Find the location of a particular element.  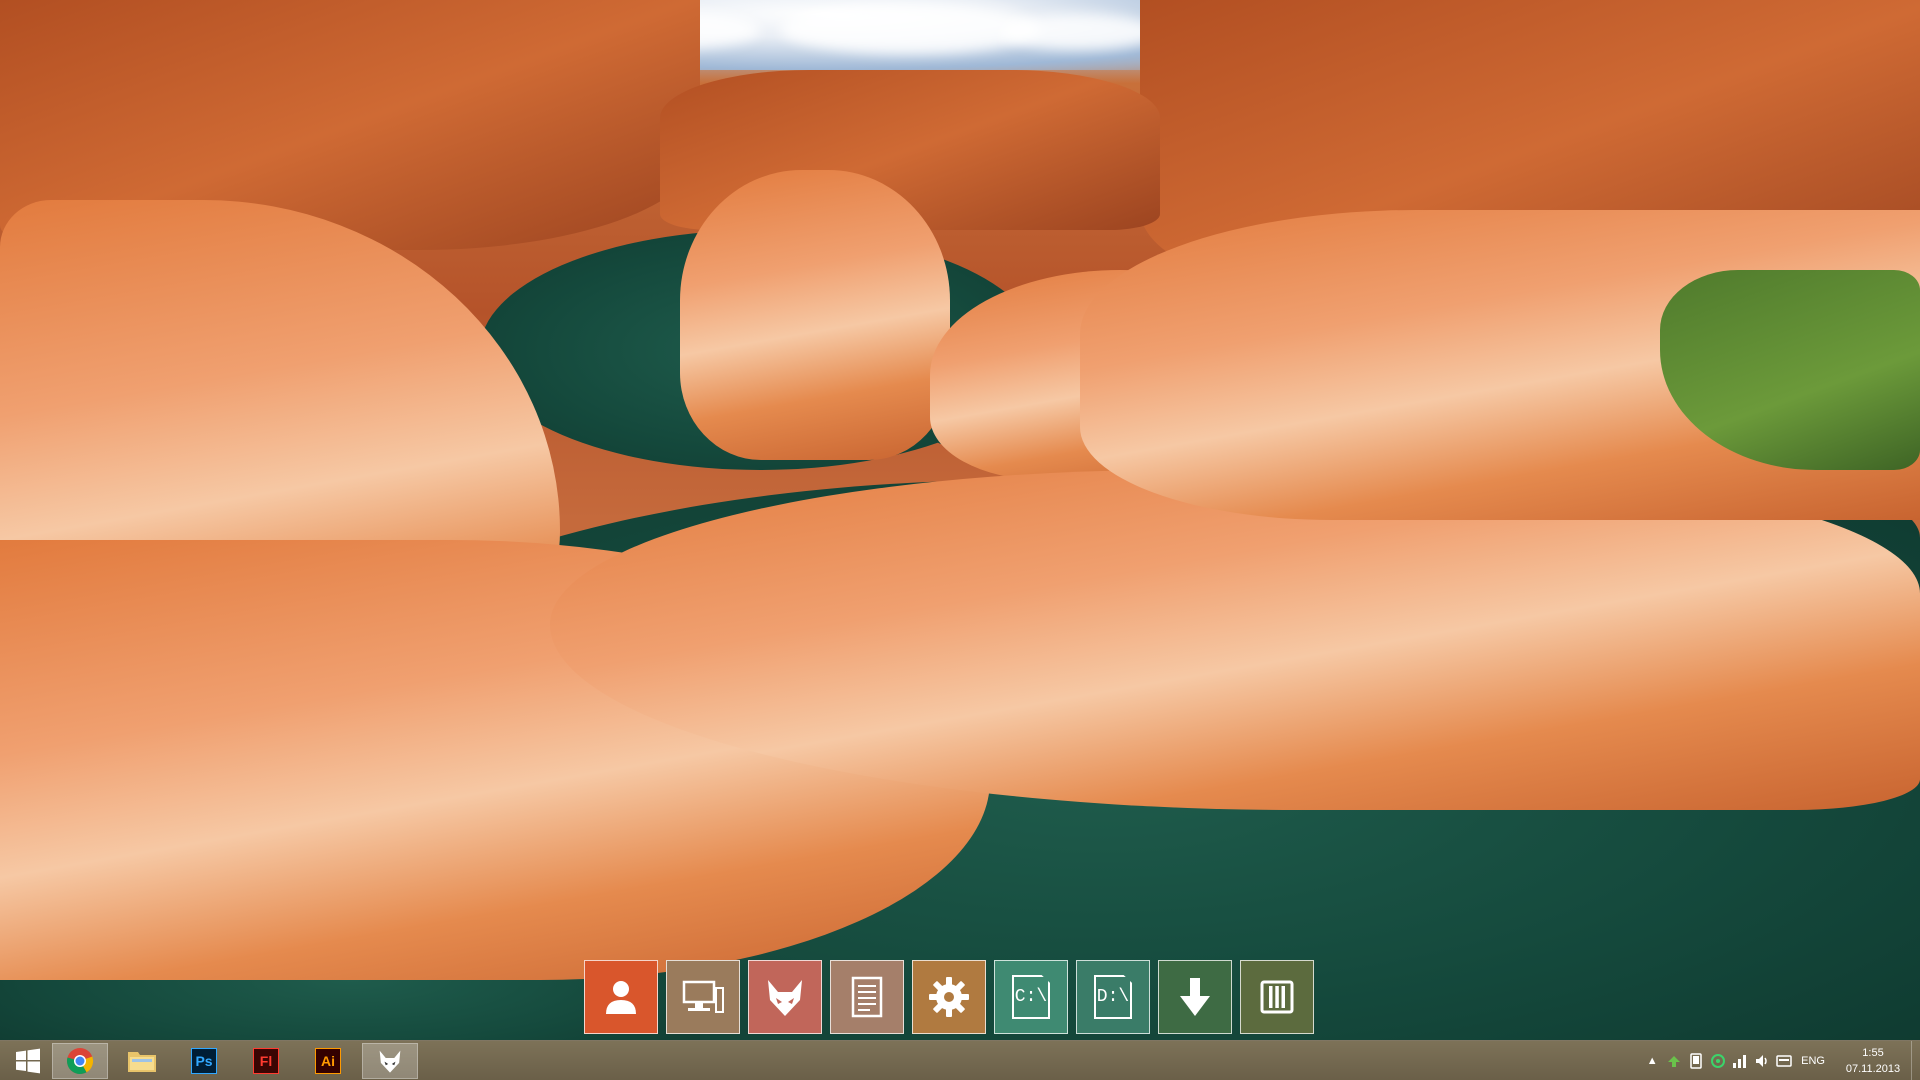

taskbar-illustrator: Ai is located at coordinates (328, 1061).